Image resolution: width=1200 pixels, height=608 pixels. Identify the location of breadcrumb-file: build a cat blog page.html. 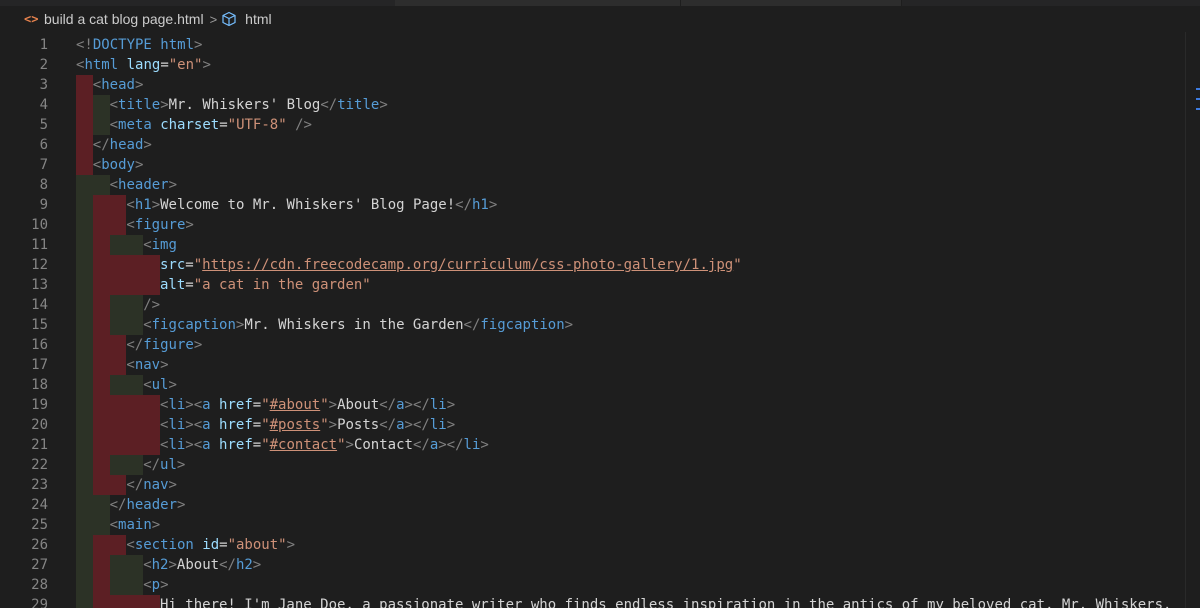
(124, 19).